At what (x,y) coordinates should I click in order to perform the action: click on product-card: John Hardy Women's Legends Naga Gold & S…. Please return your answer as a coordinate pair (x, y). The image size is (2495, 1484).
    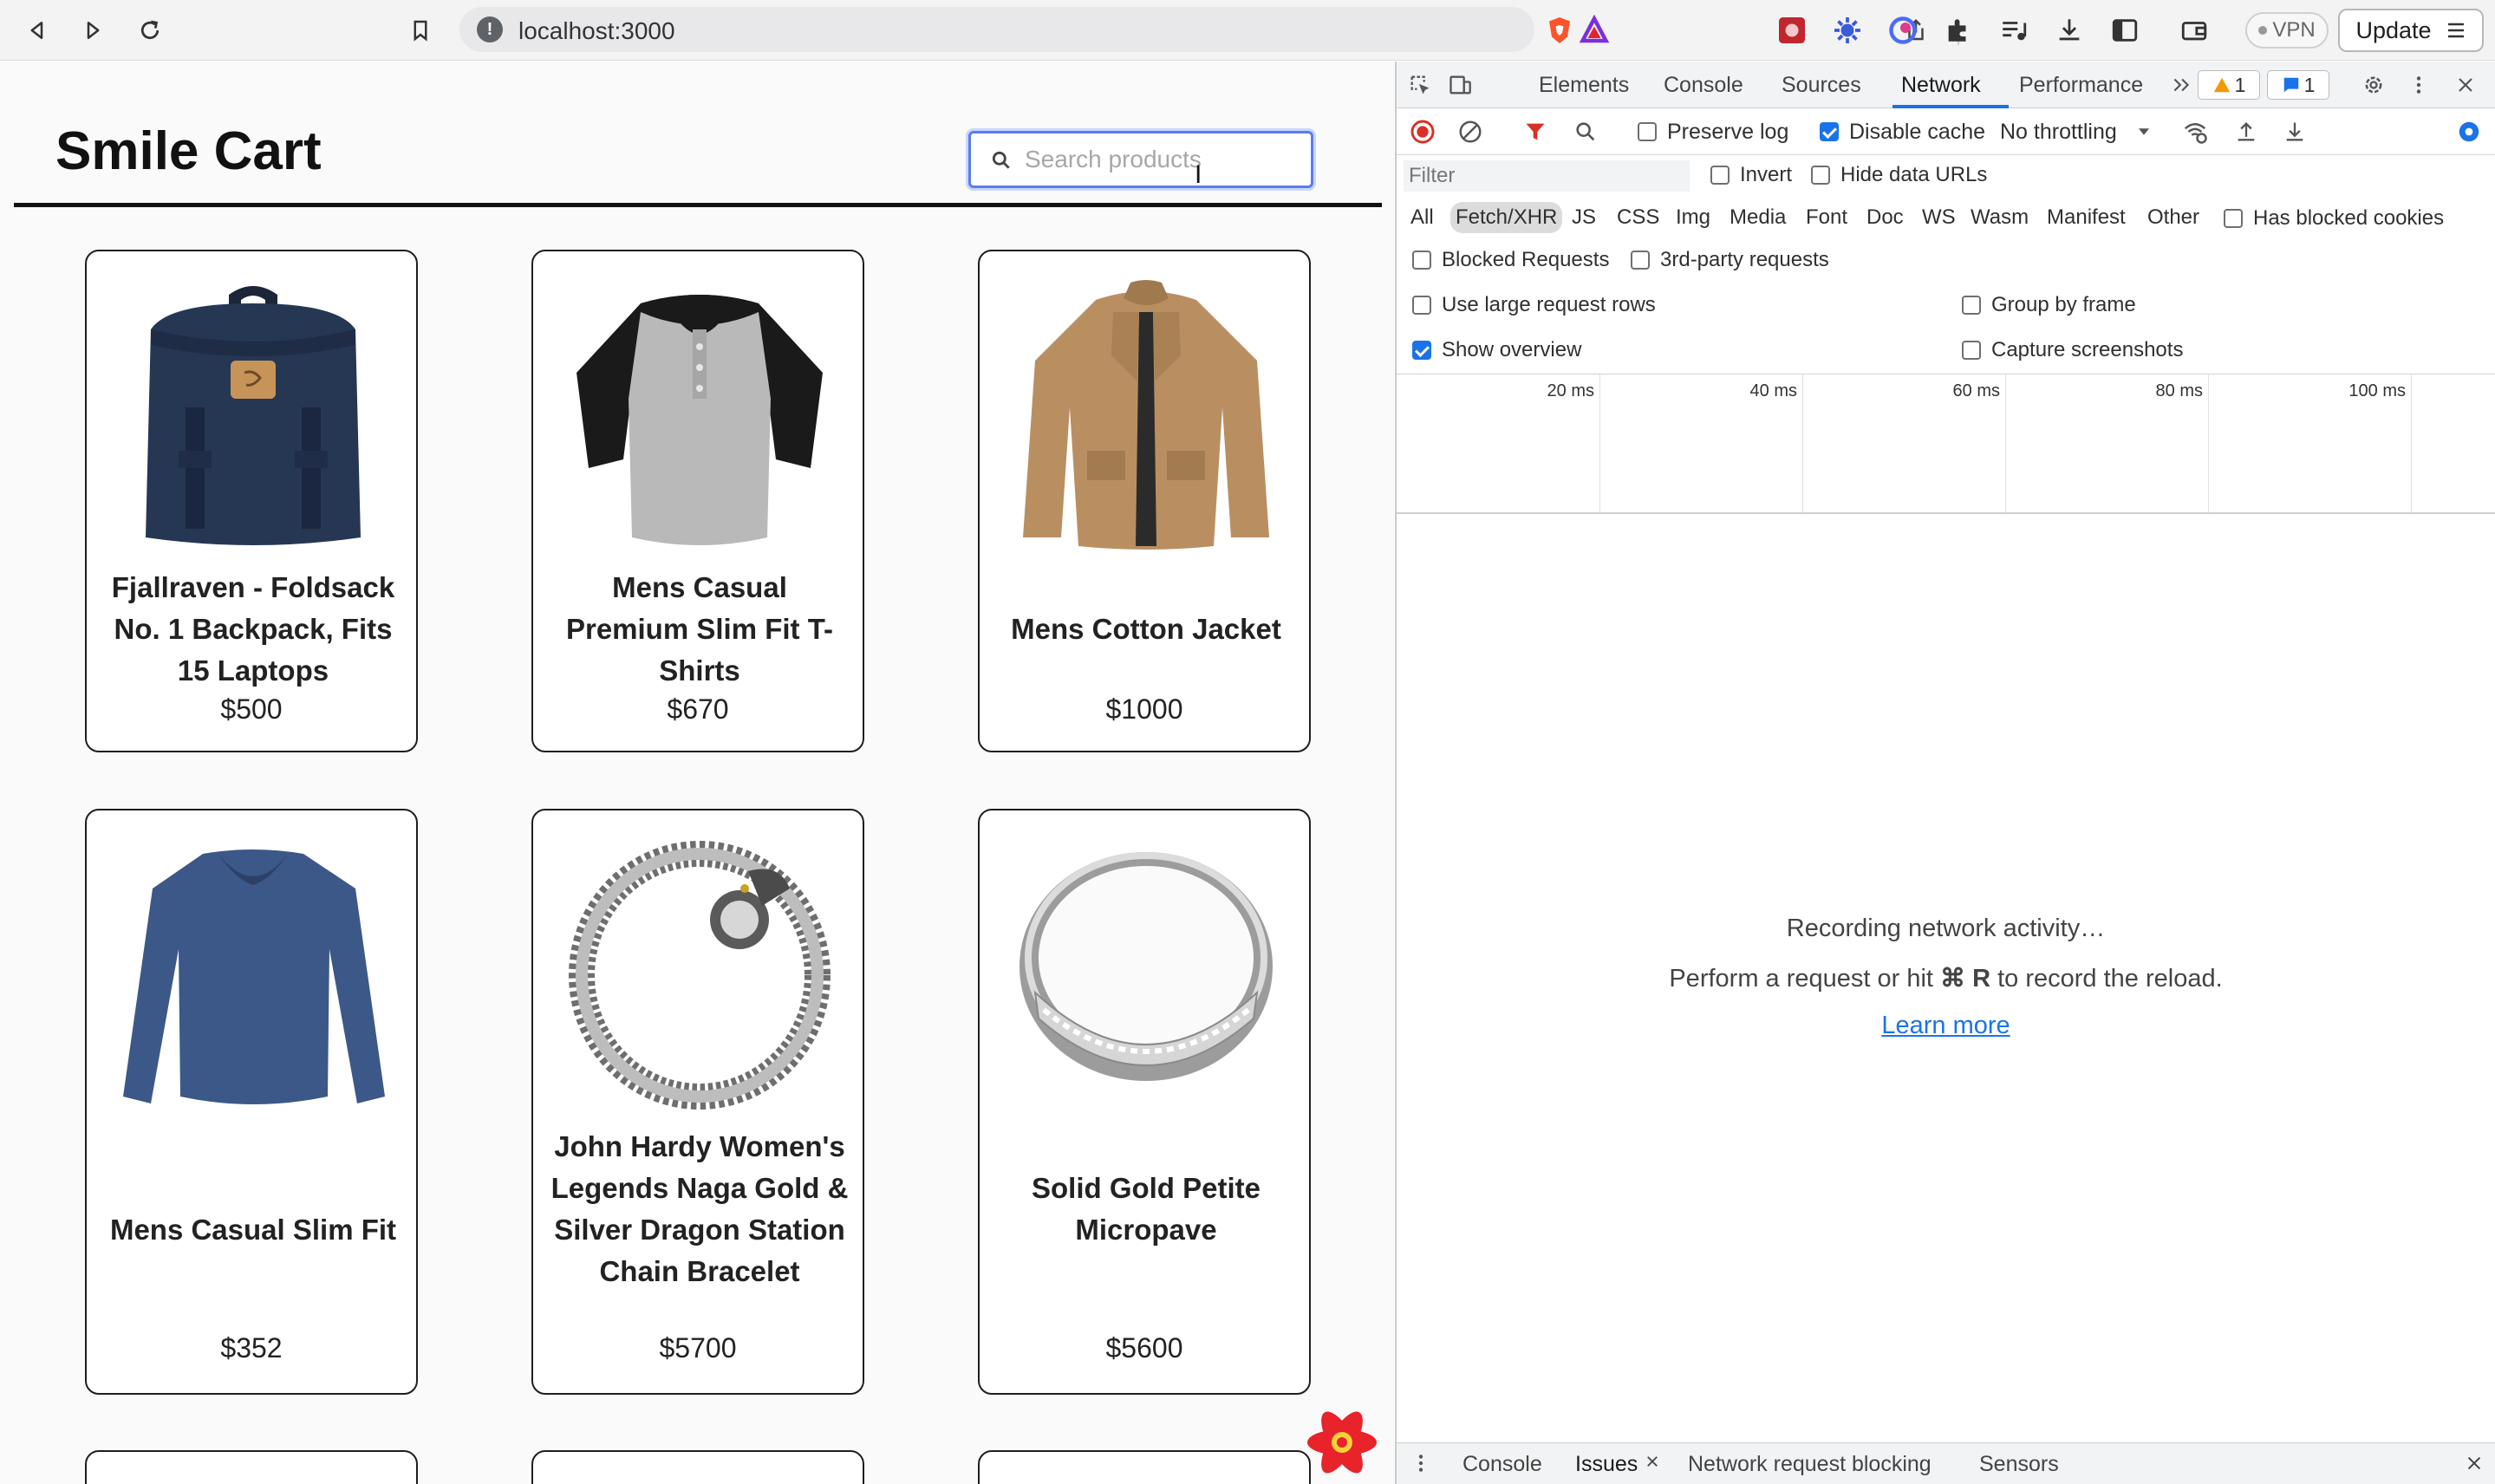
    Looking at the image, I should click on (697, 1102).